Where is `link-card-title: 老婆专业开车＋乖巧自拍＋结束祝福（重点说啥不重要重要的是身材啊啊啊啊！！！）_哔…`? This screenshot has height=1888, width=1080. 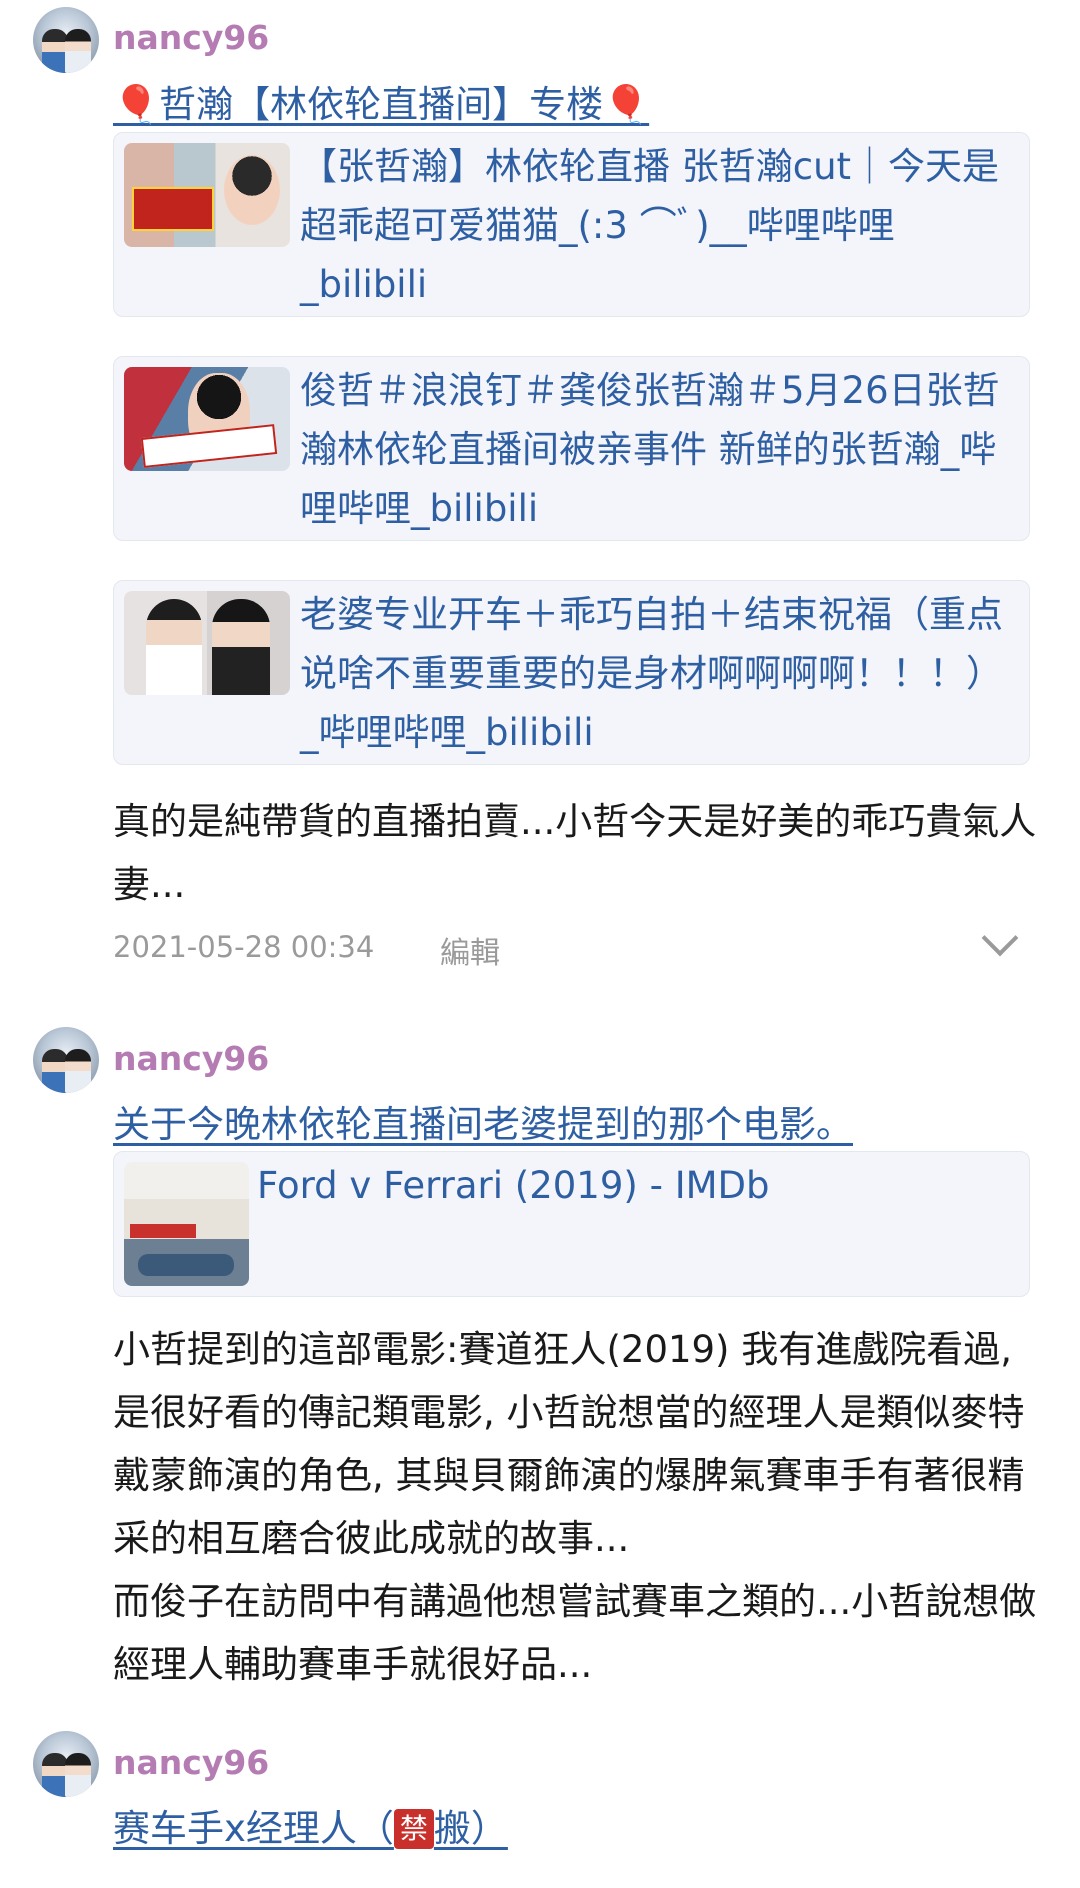 link-card-title: 老婆专业开车＋乖巧自拍＋结束祝福（重点说啥不重要重要的是身材啊啊啊啊！！！）_哔… is located at coordinates (651, 673).